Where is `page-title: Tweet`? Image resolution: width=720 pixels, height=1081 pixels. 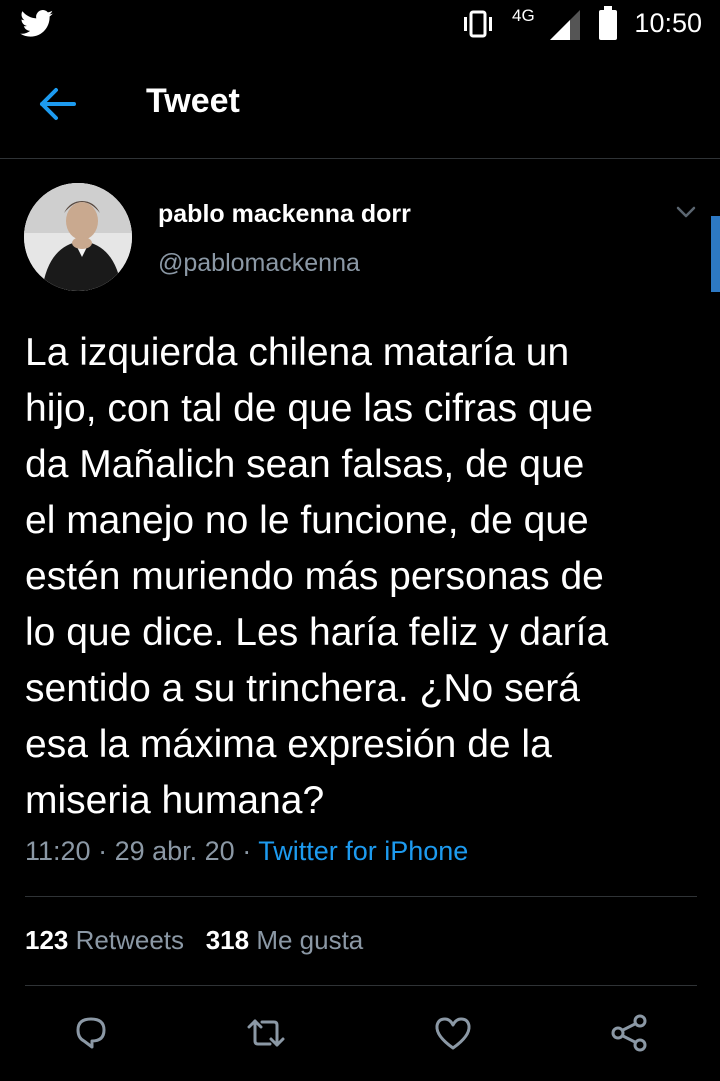
page-title: Tweet is located at coordinates (193, 101).